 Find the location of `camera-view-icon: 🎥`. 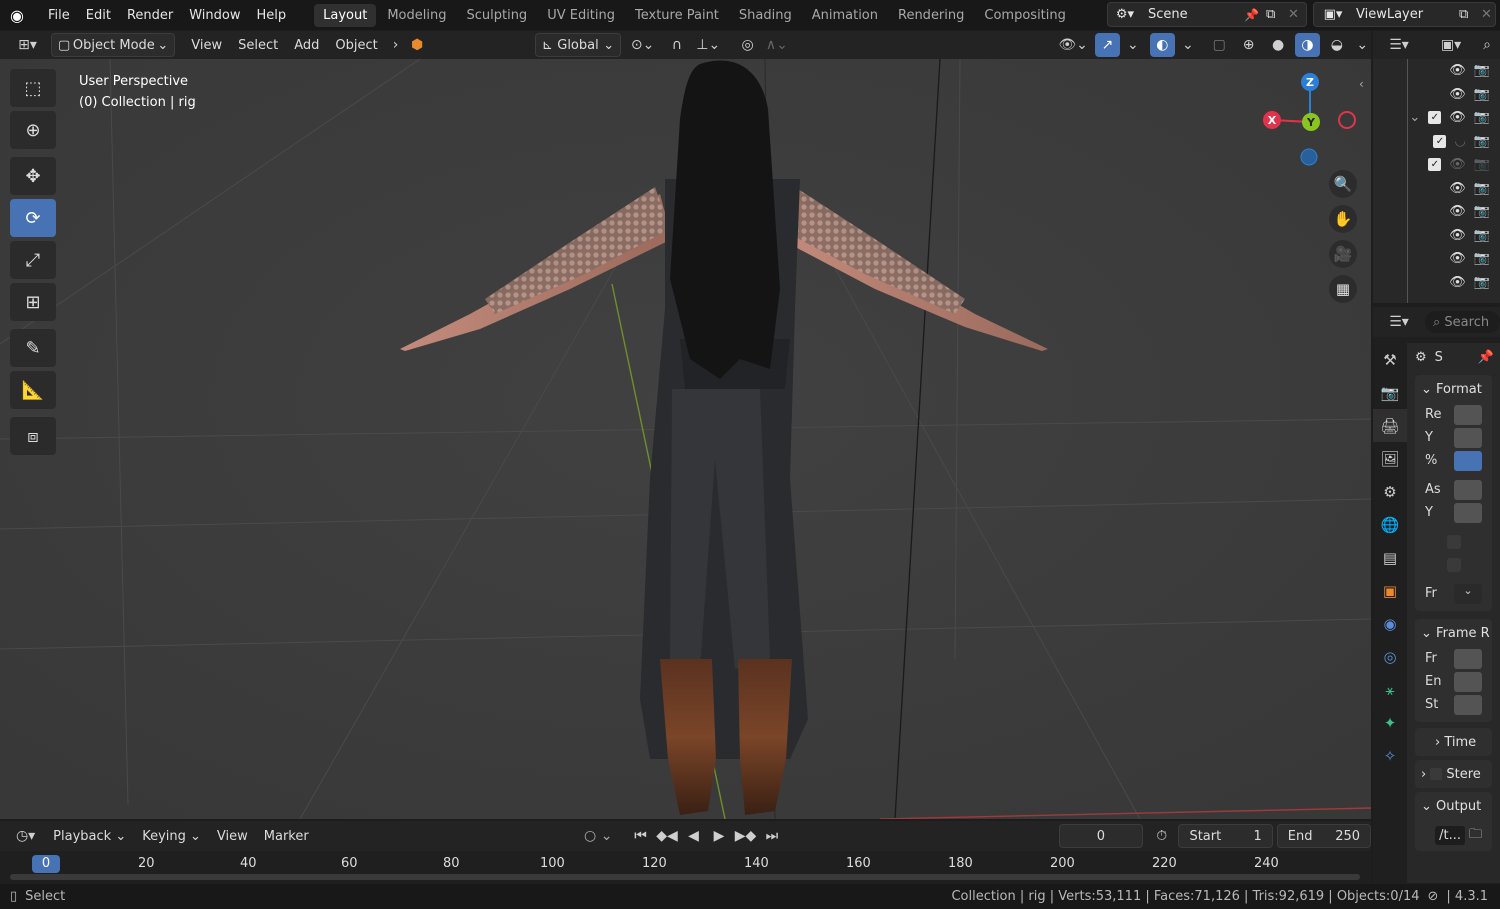

camera-view-icon: 🎥 is located at coordinates (1343, 254).